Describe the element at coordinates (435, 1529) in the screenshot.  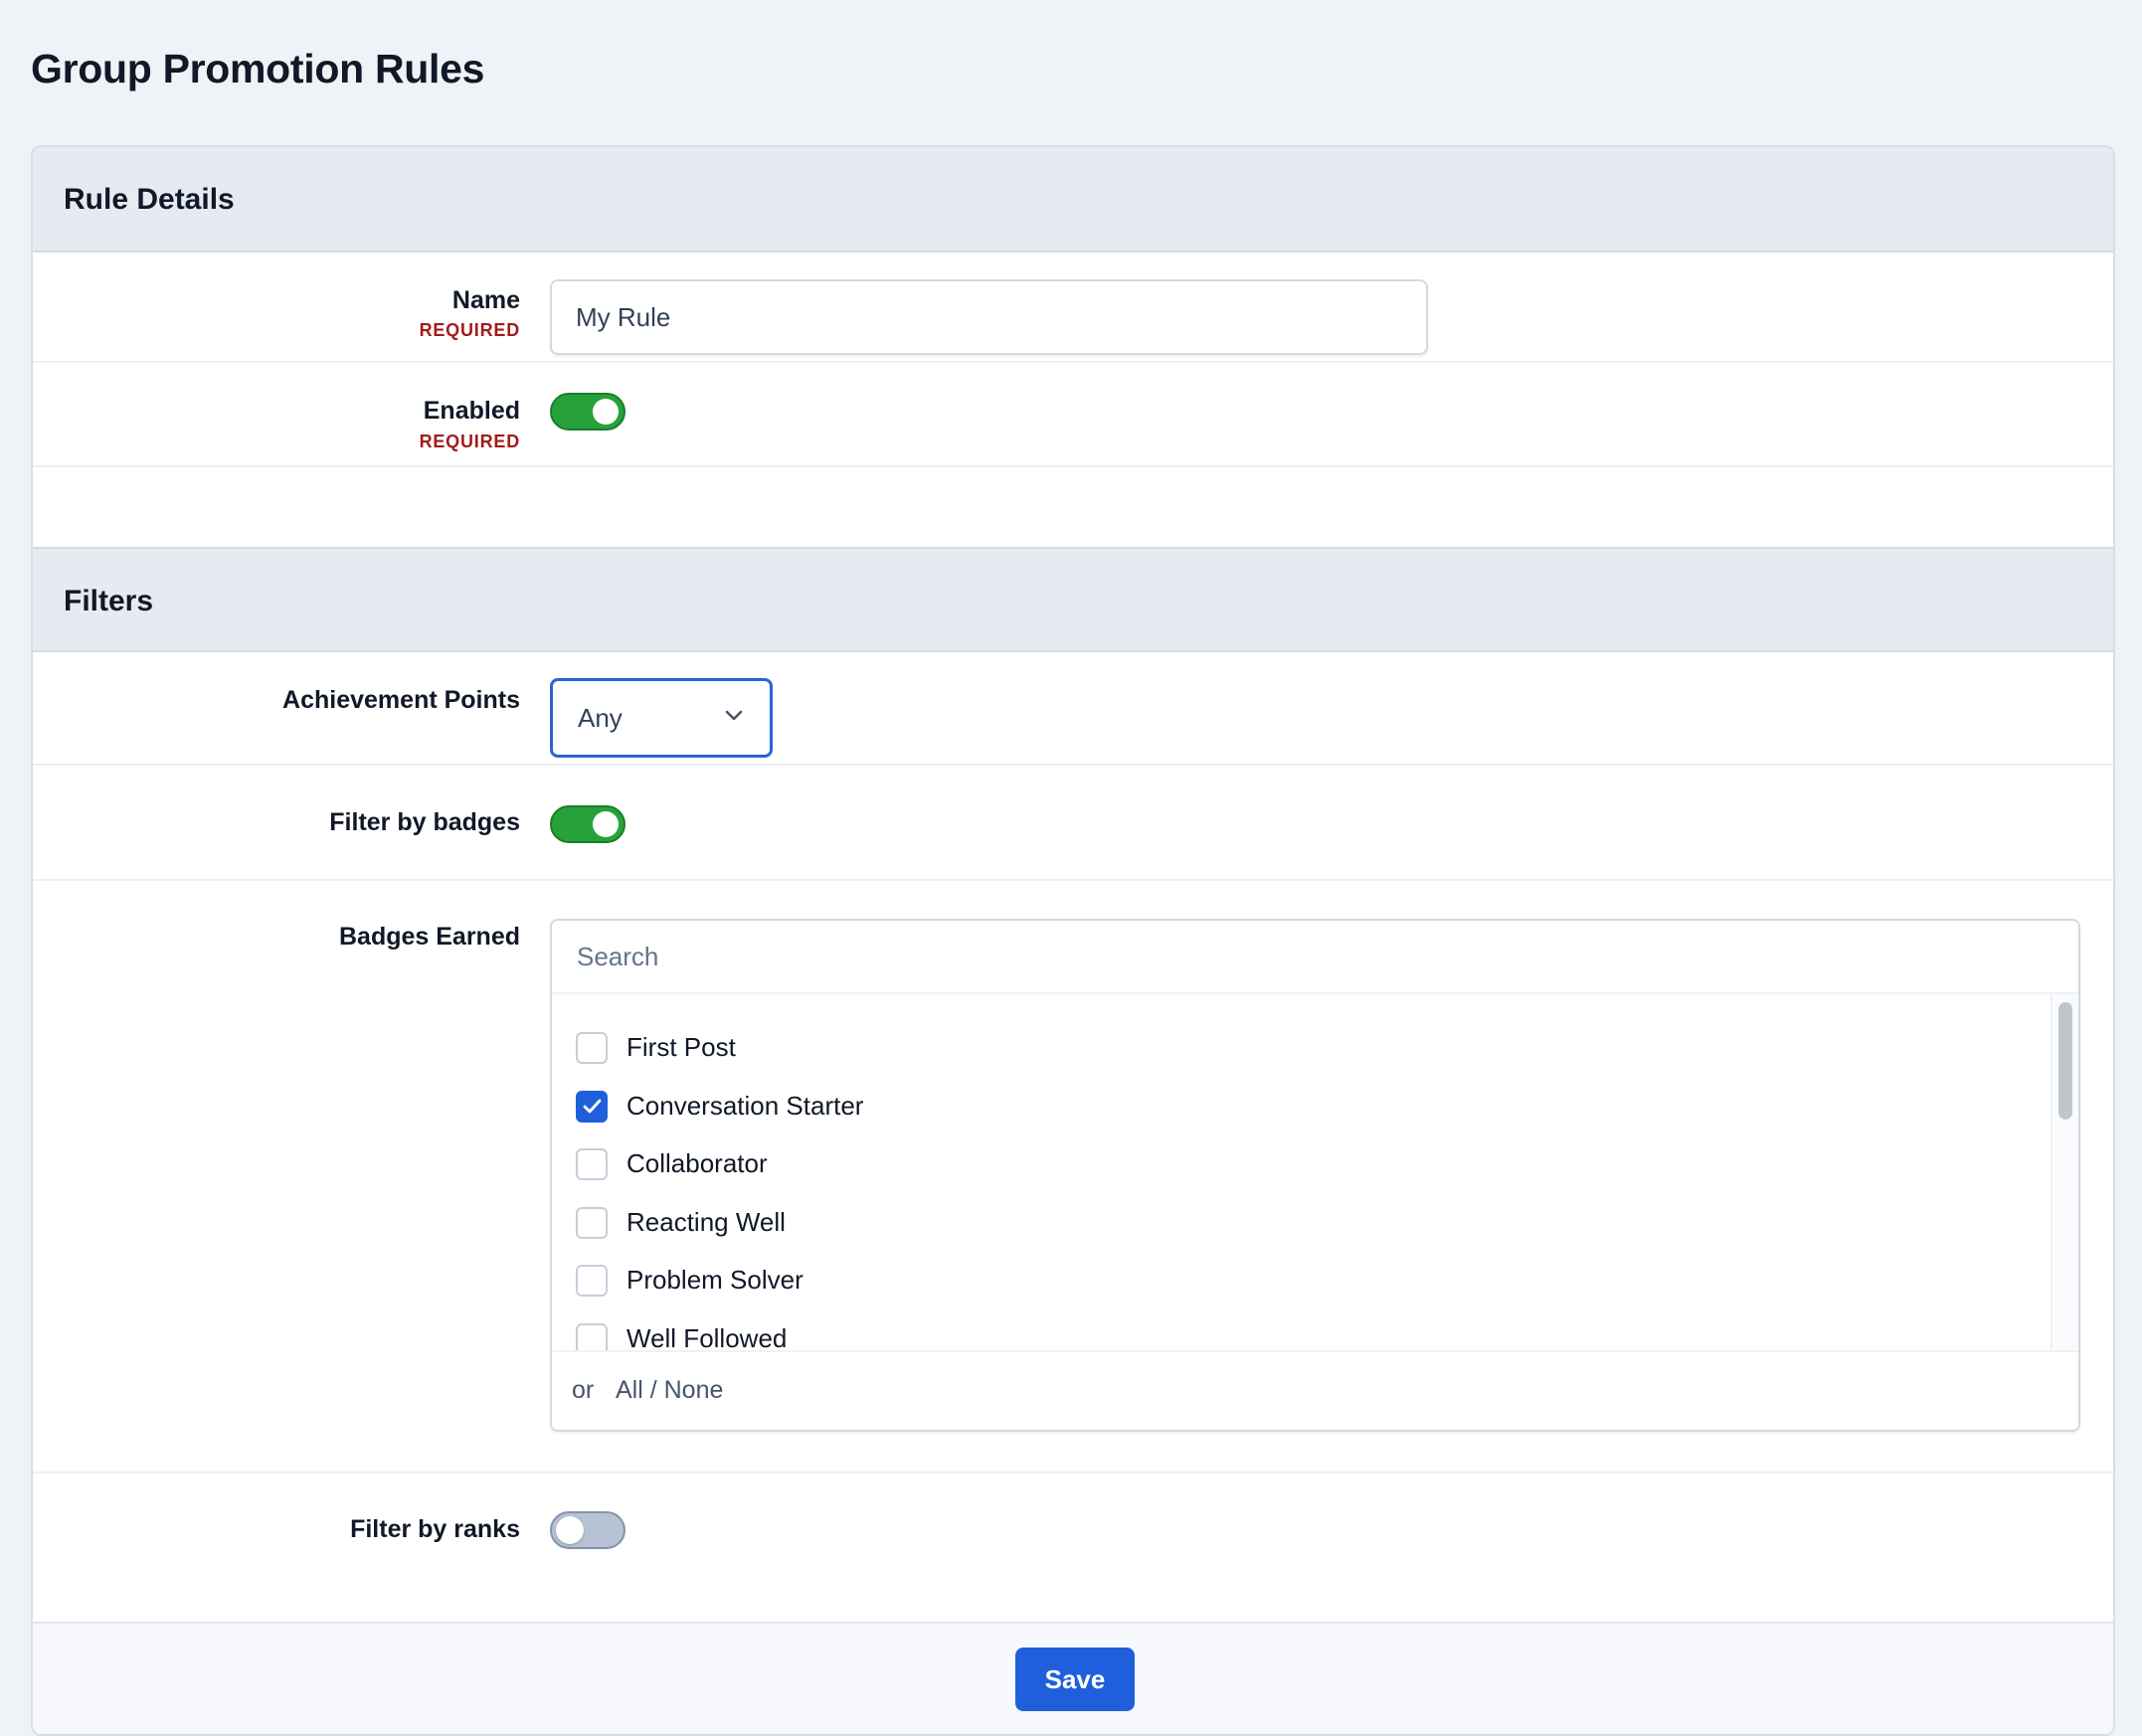
I see `filter-by-ranks-label: Filter by ranks` at that location.